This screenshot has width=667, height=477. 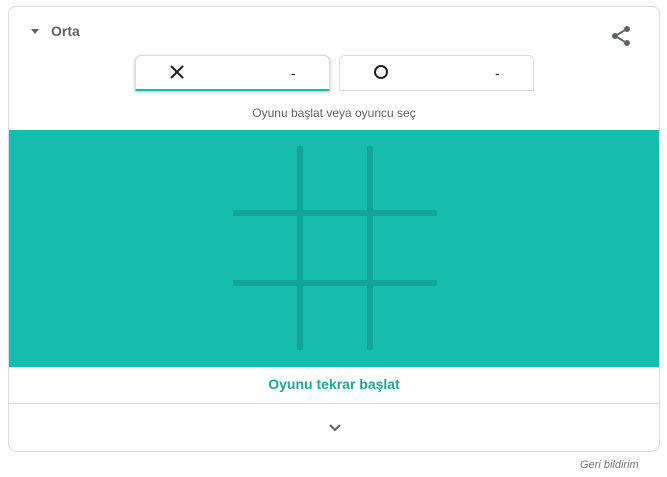 I want to click on share-icon, so click(x=621, y=36).